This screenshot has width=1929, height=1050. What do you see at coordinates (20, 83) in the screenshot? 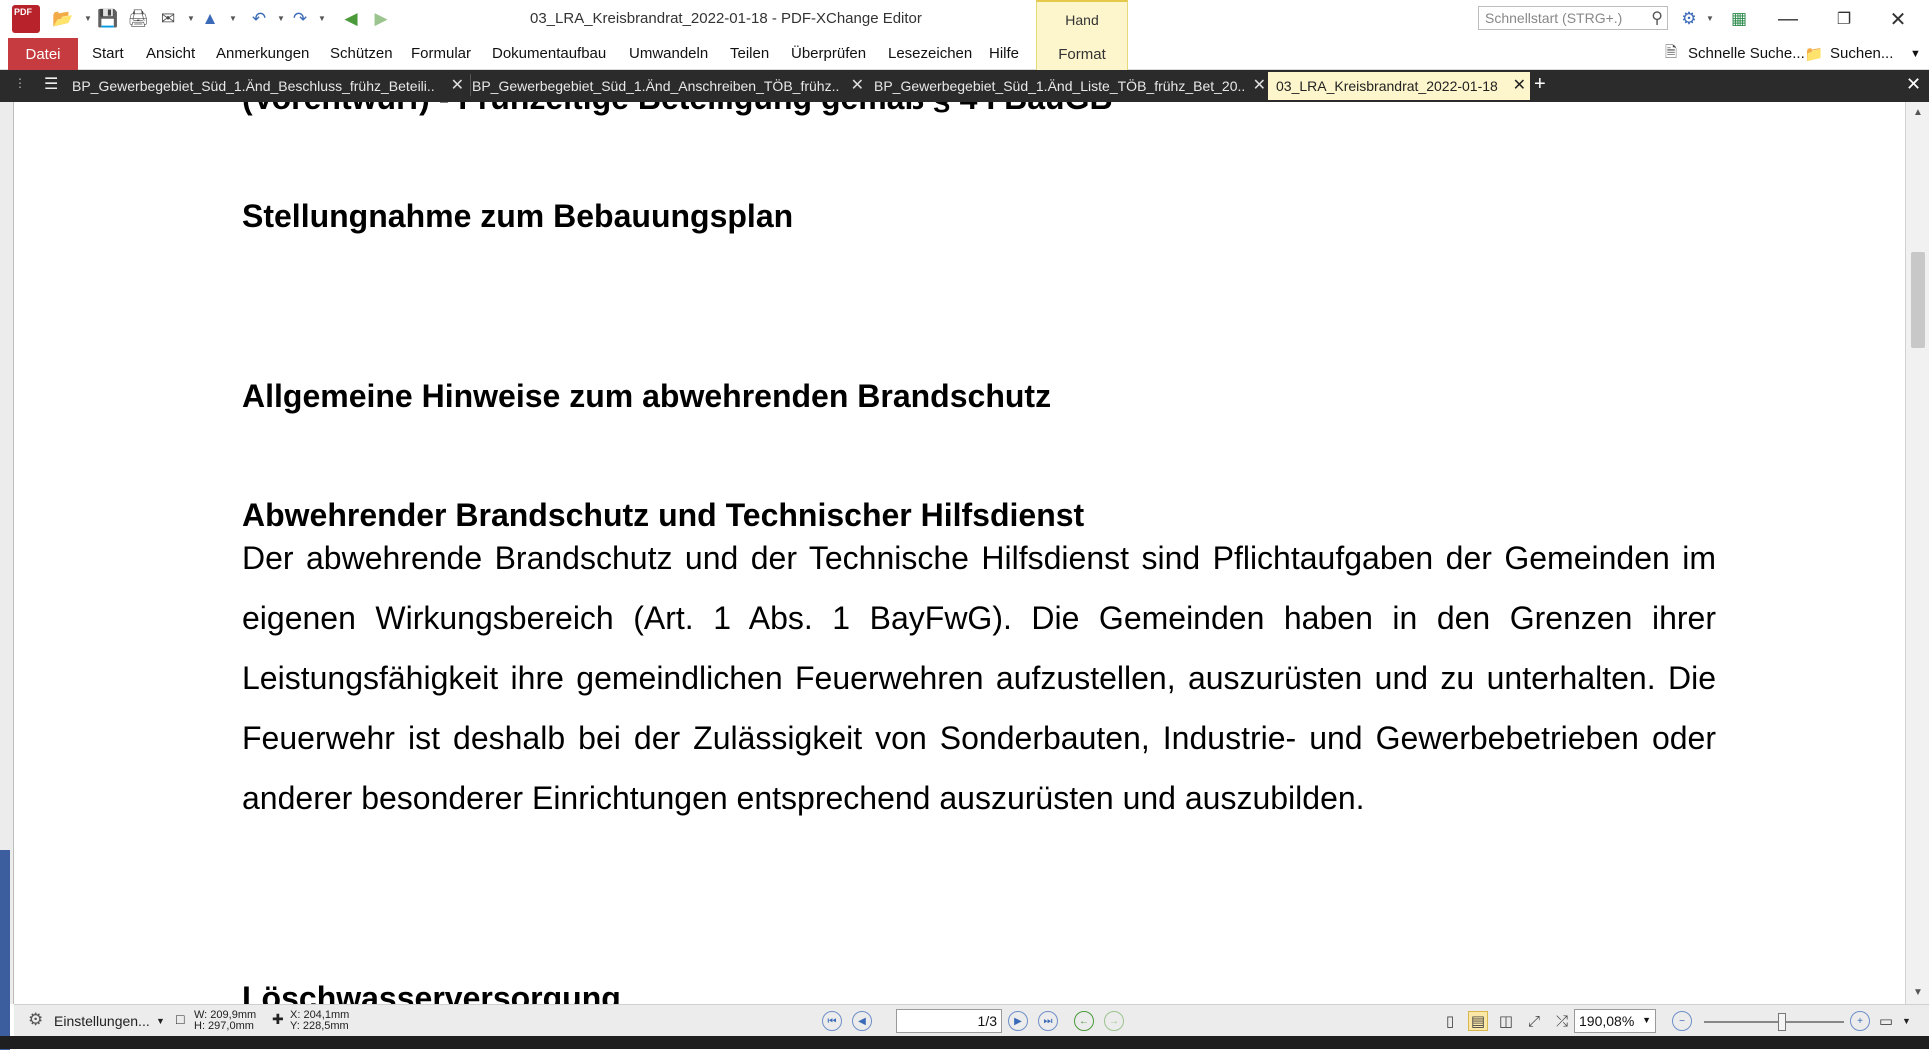
I see `tab-grip-icon: ⋮` at bounding box center [20, 83].